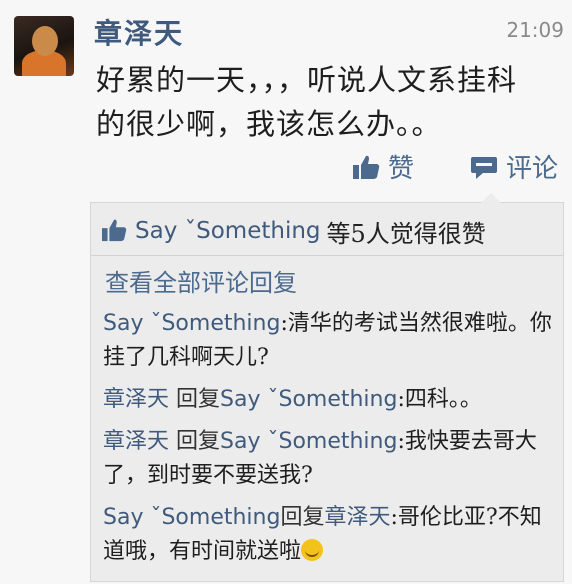 This screenshot has height=584, width=572. I want to click on comment-reply-target: 章泽天, so click(357, 517).